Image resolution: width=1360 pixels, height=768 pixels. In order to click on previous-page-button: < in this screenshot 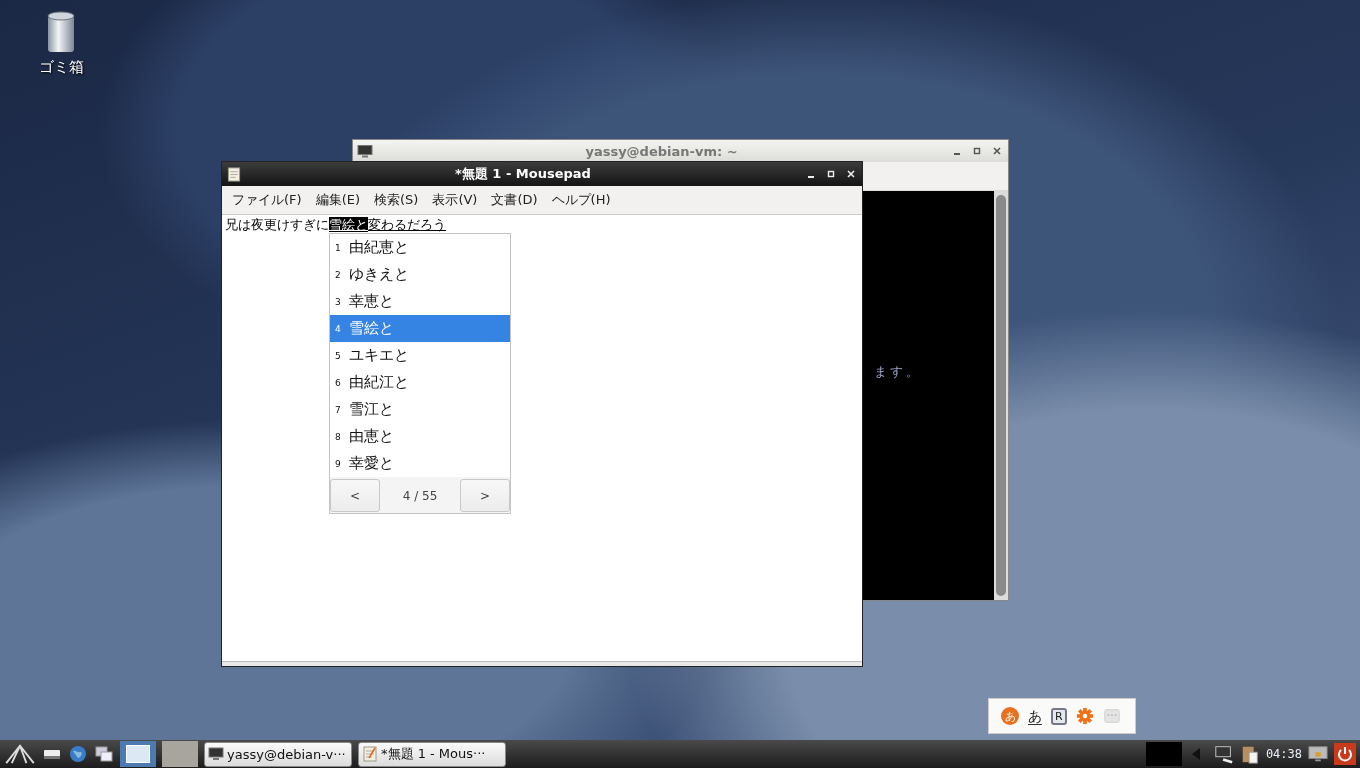, I will do `click(355, 495)`.